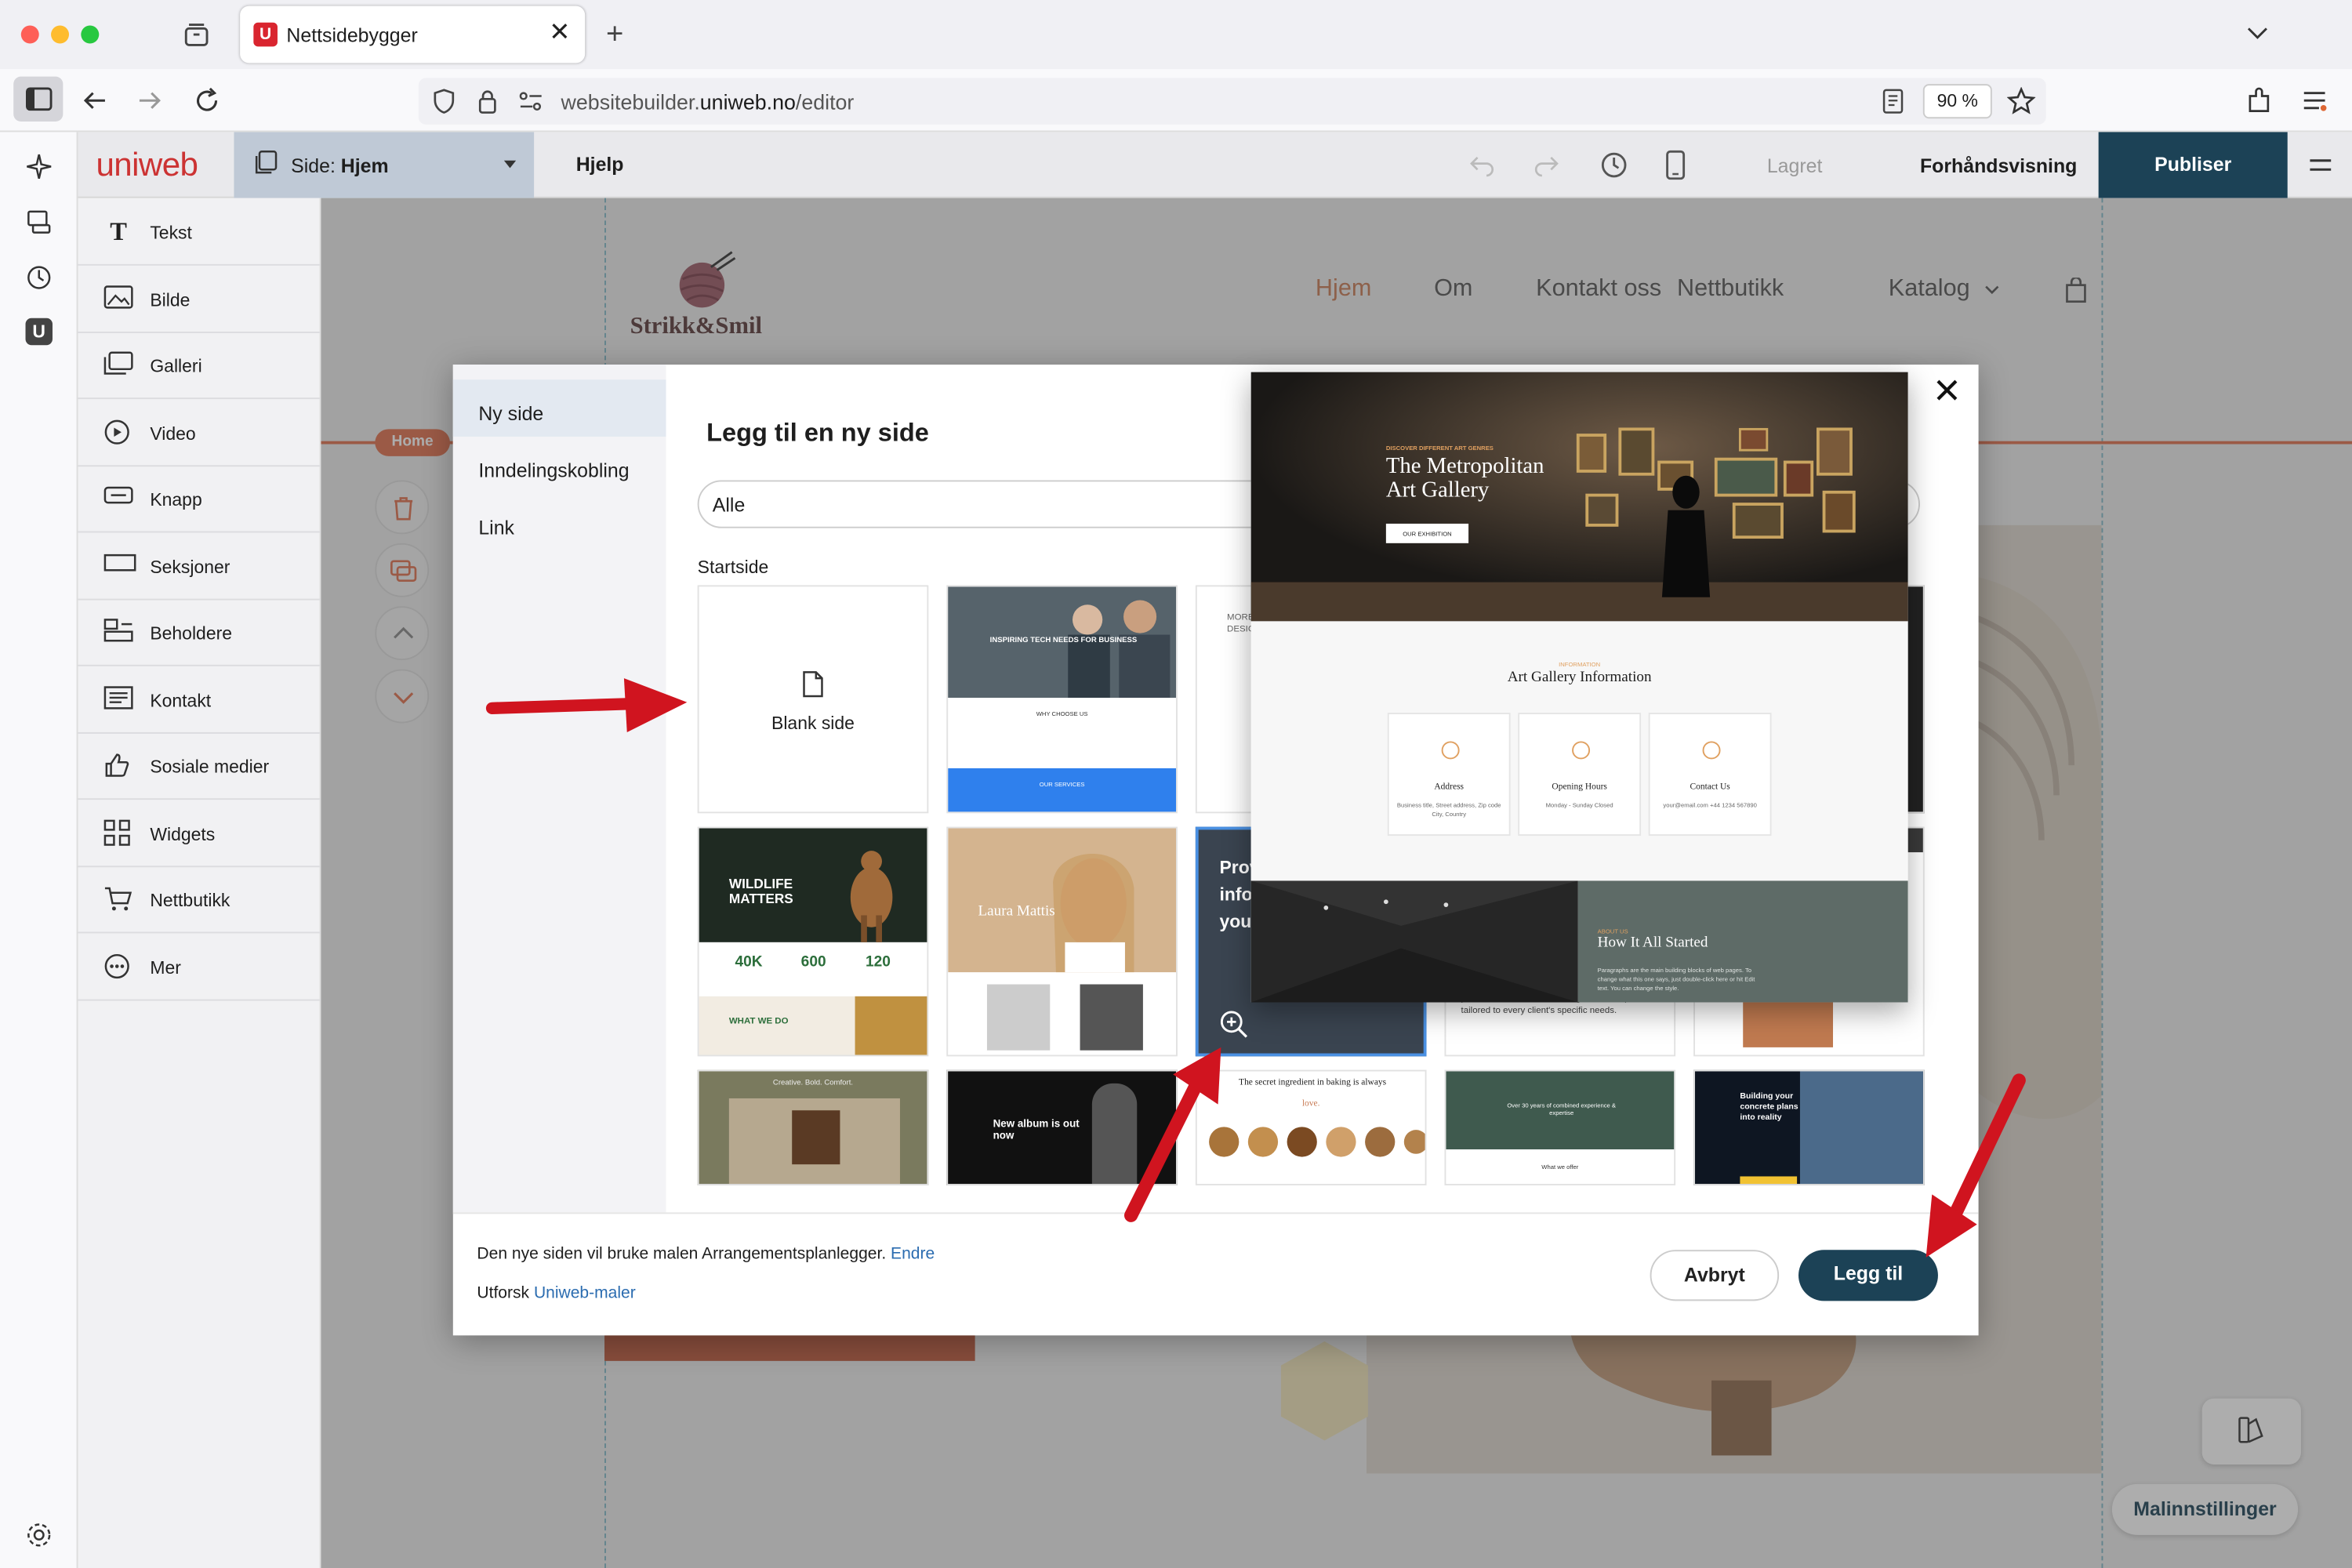 The width and height of the screenshot is (2352, 1568). What do you see at coordinates (1581, 750) in the screenshot?
I see `clock-icon` at bounding box center [1581, 750].